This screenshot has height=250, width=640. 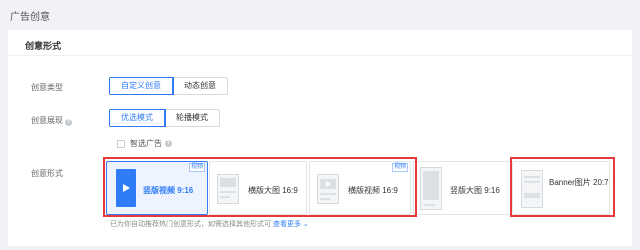 I want to click on creative-show-label-wrap: 创意展现?, so click(x=51, y=120).